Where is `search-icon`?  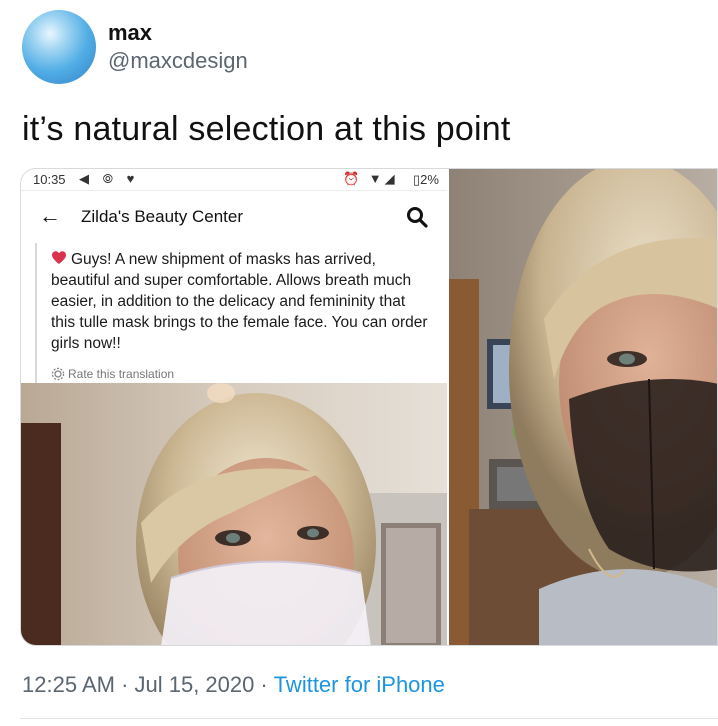 search-icon is located at coordinates (417, 217).